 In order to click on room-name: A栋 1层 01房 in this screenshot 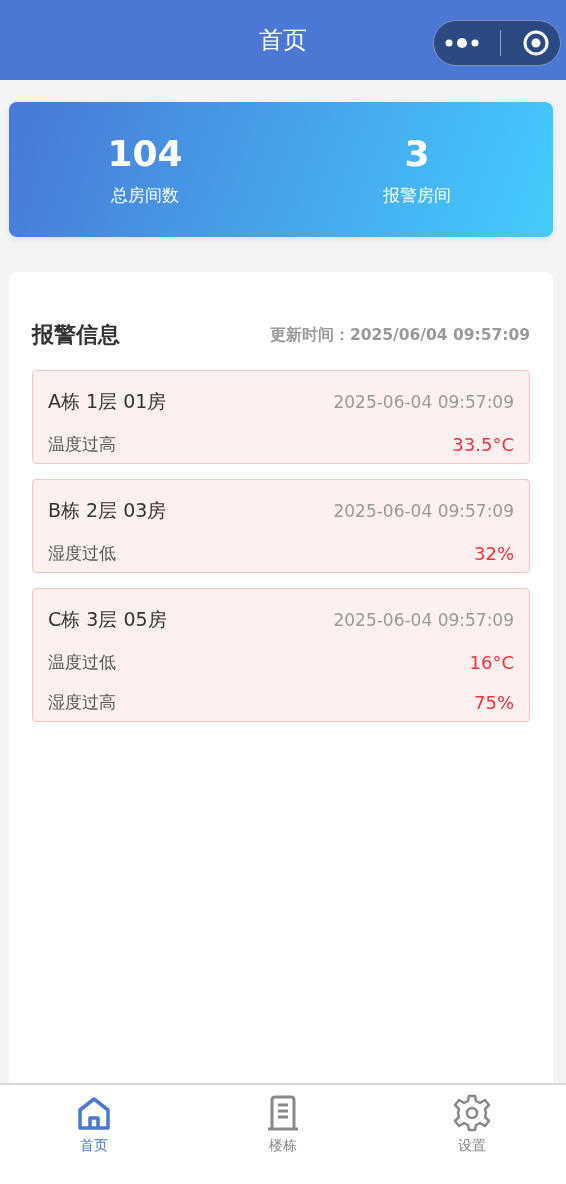, I will do `click(107, 401)`.